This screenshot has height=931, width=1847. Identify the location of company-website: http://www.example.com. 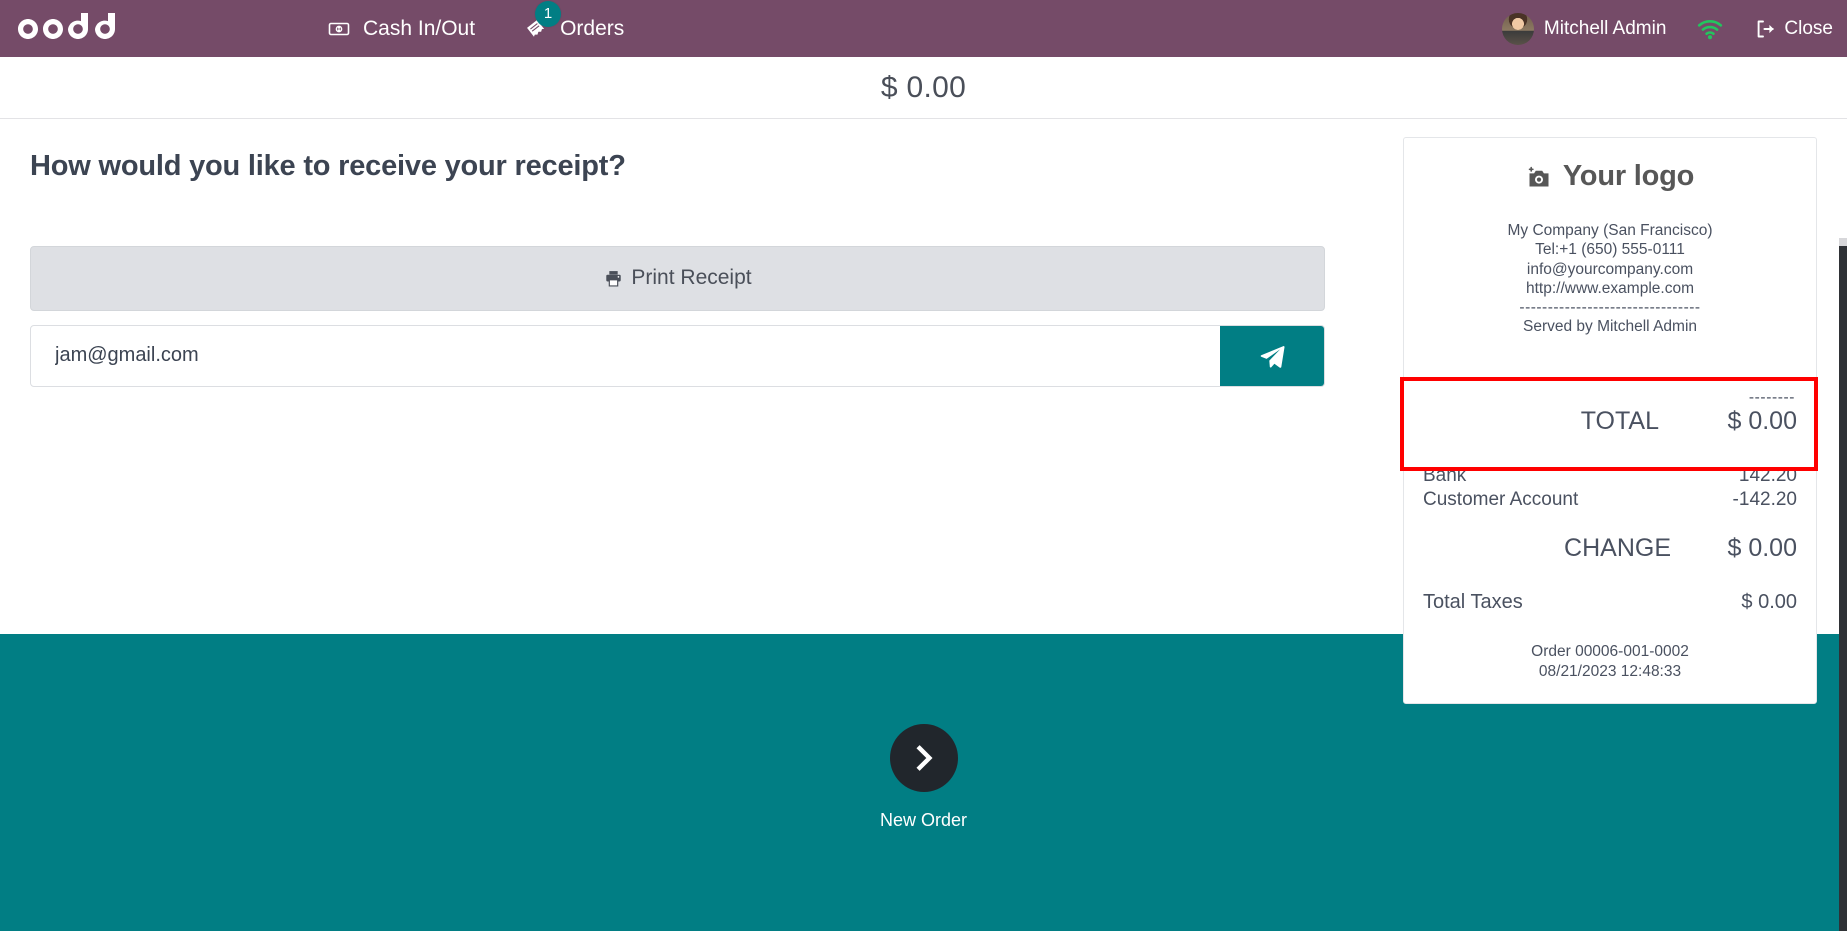
(1610, 289).